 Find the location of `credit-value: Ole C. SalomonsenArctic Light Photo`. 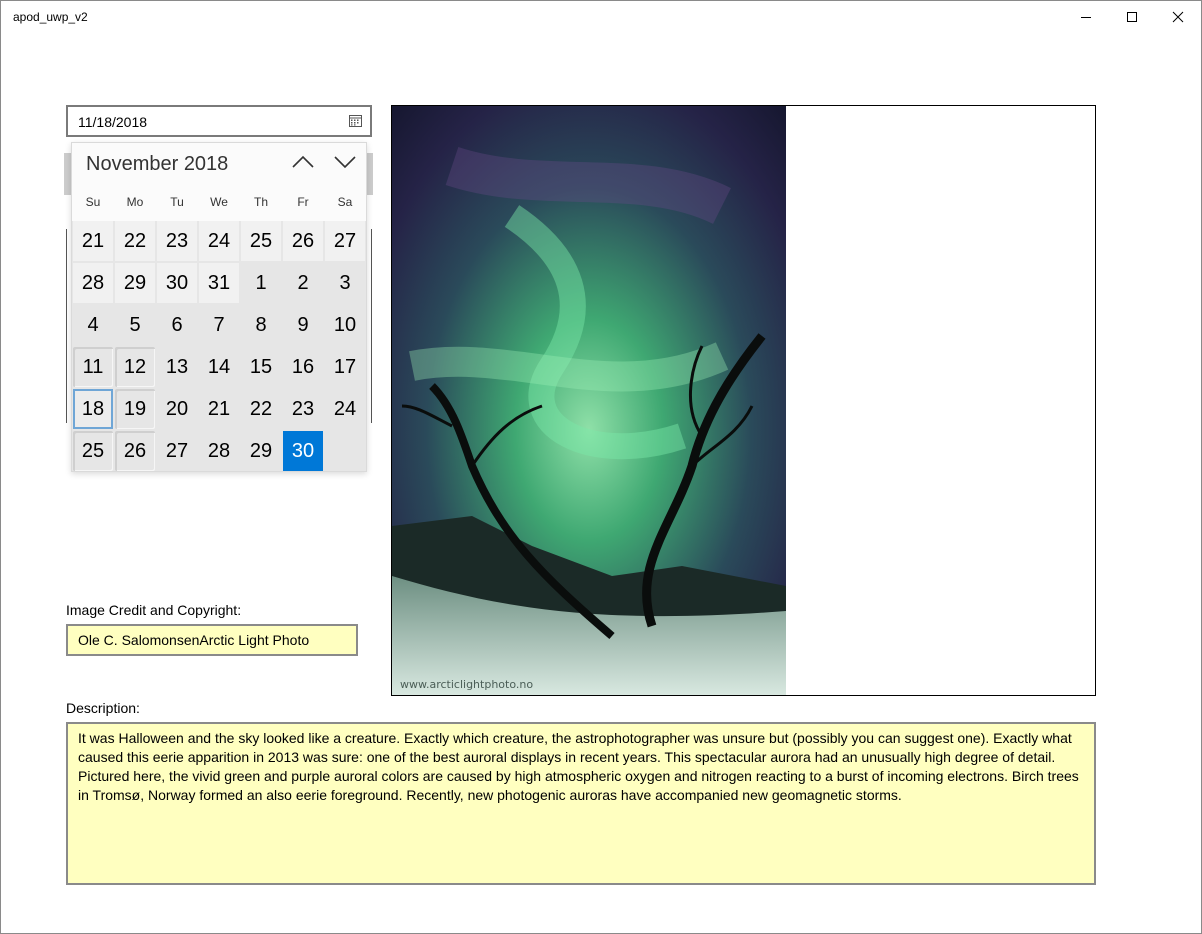

credit-value: Ole C. SalomonsenArctic Light Photo is located at coordinates (194, 640).